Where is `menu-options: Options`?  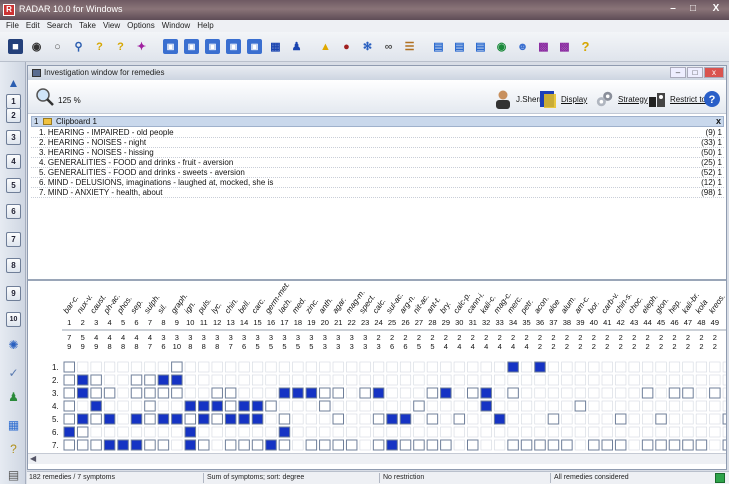 menu-options: Options is located at coordinates (141, 26).